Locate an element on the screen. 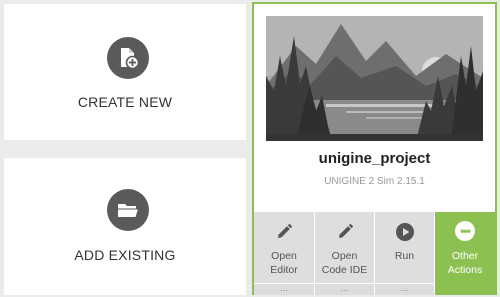 This screenshot has width=500, height=297. add-existing-label: ADD EXISTING is located at coordinates (125, 255).